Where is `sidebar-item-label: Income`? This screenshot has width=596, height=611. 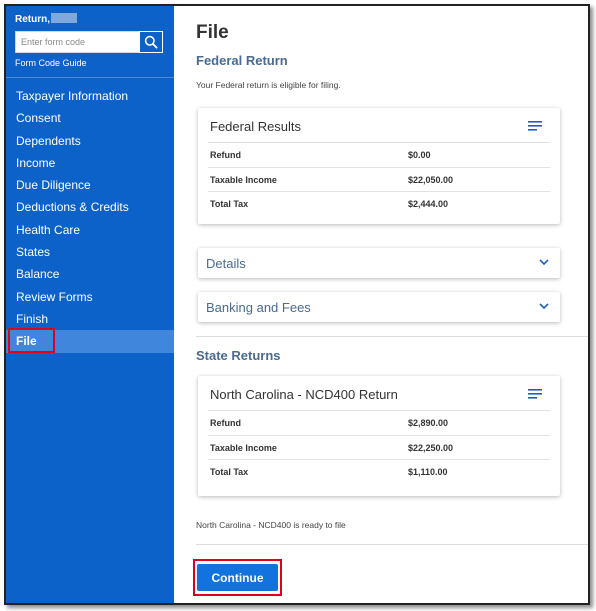 sidebar-item-label: Income is located at coordinates (36, 162).